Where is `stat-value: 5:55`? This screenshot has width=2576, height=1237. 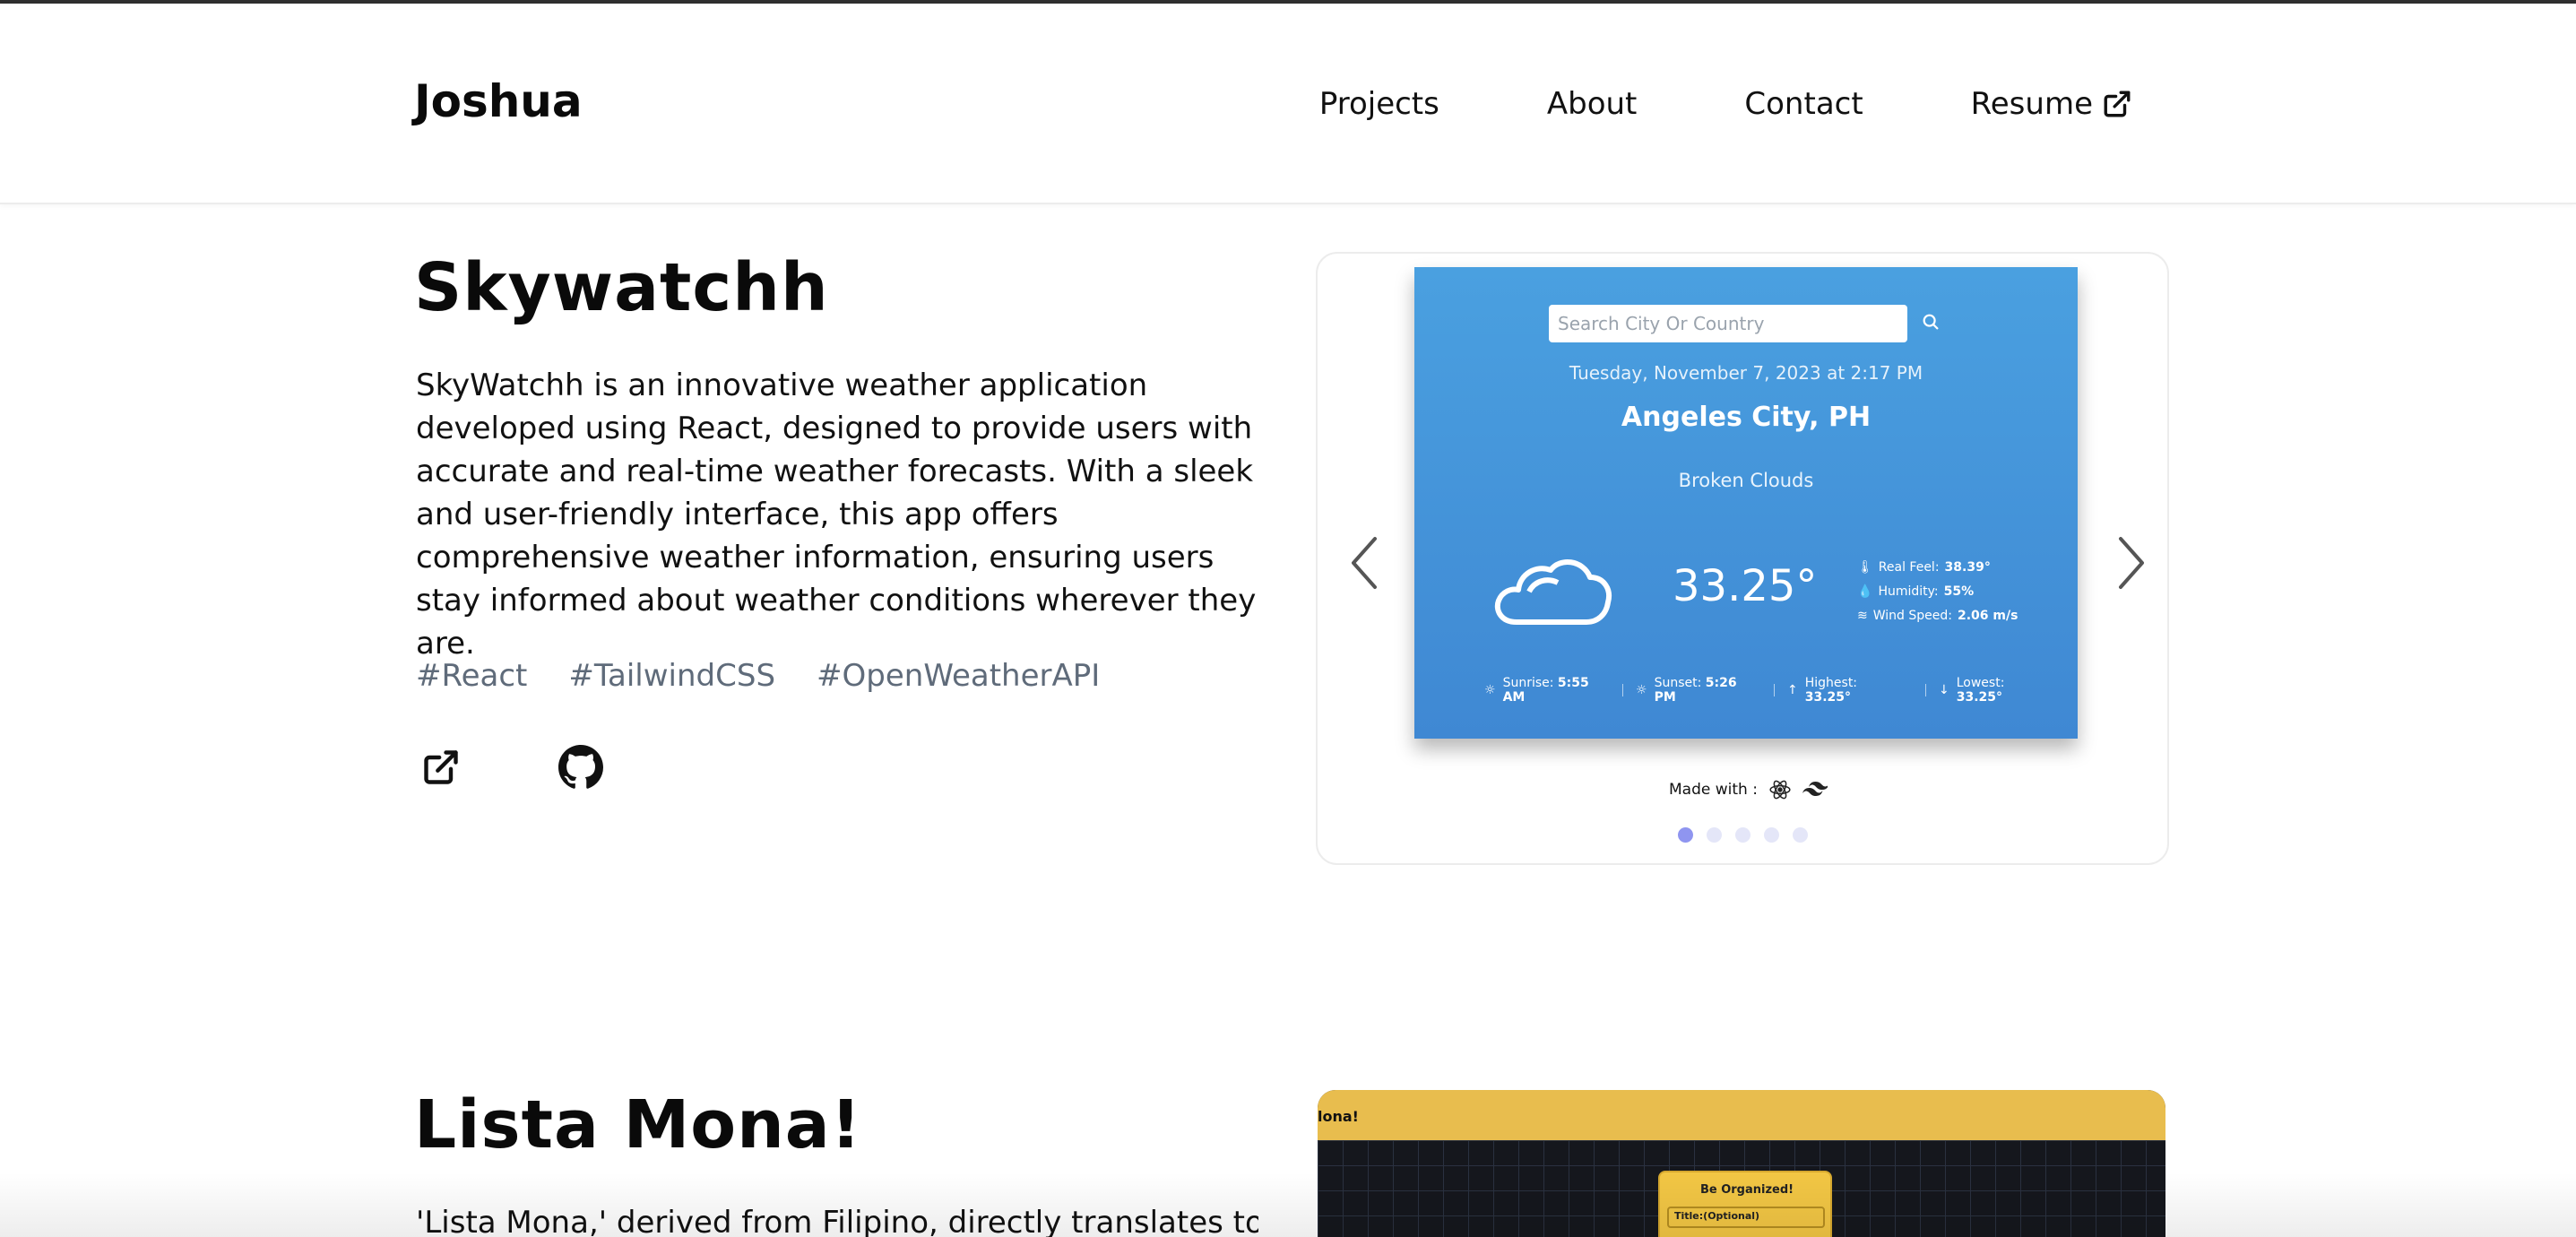
stat-value: 5:55 is located at coordinates (1573, 683).